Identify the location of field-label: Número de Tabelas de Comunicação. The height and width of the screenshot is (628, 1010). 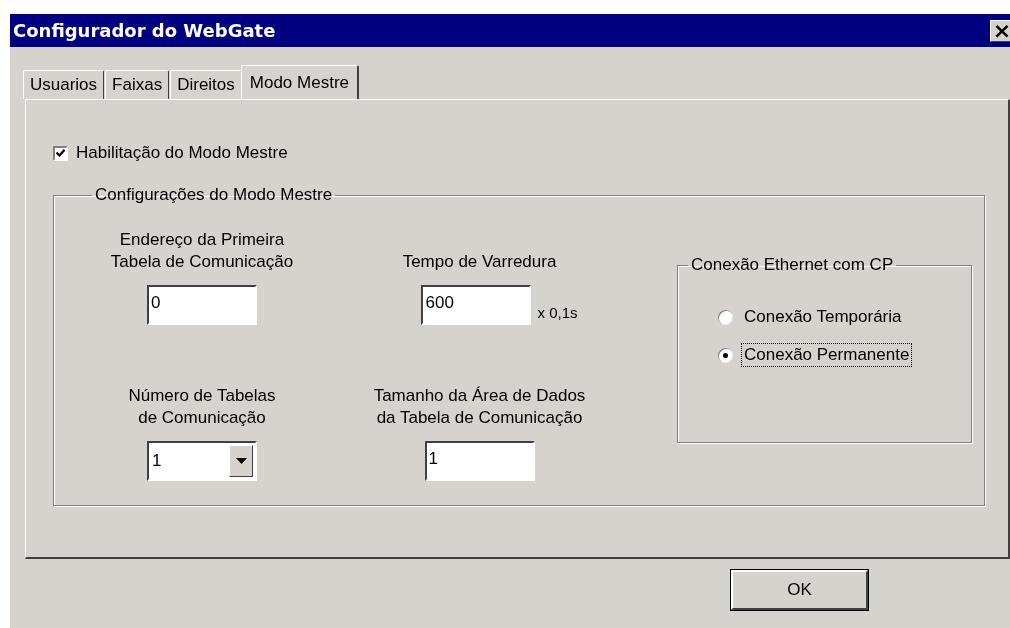
(202, 407).